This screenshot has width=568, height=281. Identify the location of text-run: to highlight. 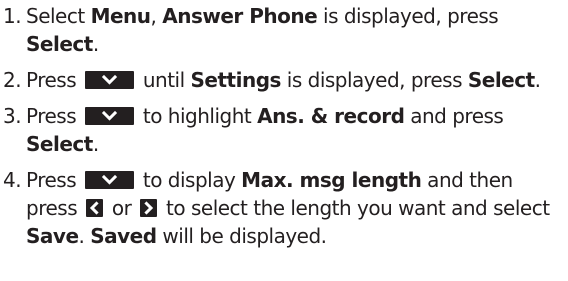
(197, 116).